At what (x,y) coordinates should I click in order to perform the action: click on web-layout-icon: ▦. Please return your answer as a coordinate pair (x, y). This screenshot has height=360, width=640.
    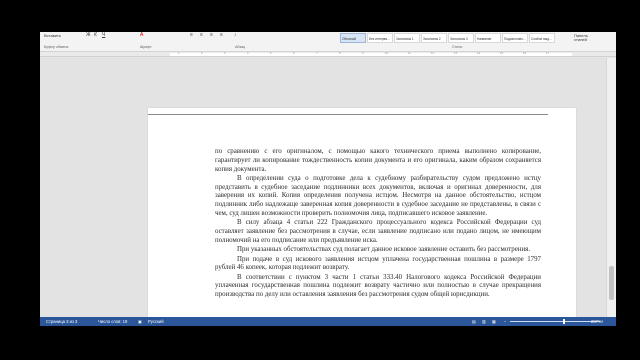
    Looking at the image, I should click on (494, 321).